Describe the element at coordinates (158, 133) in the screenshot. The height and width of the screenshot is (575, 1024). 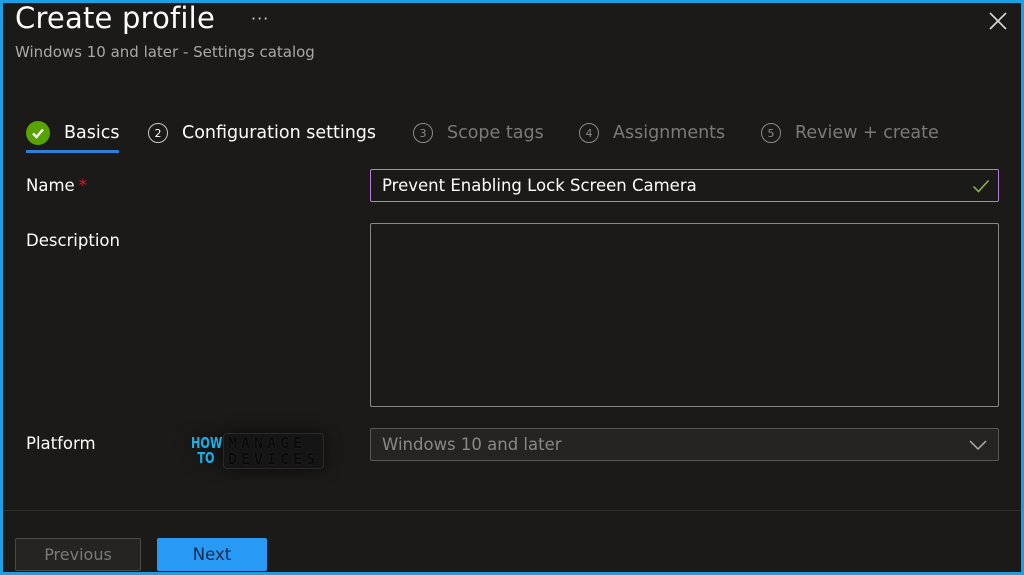
I see `step-number-icon: 2` at that location.